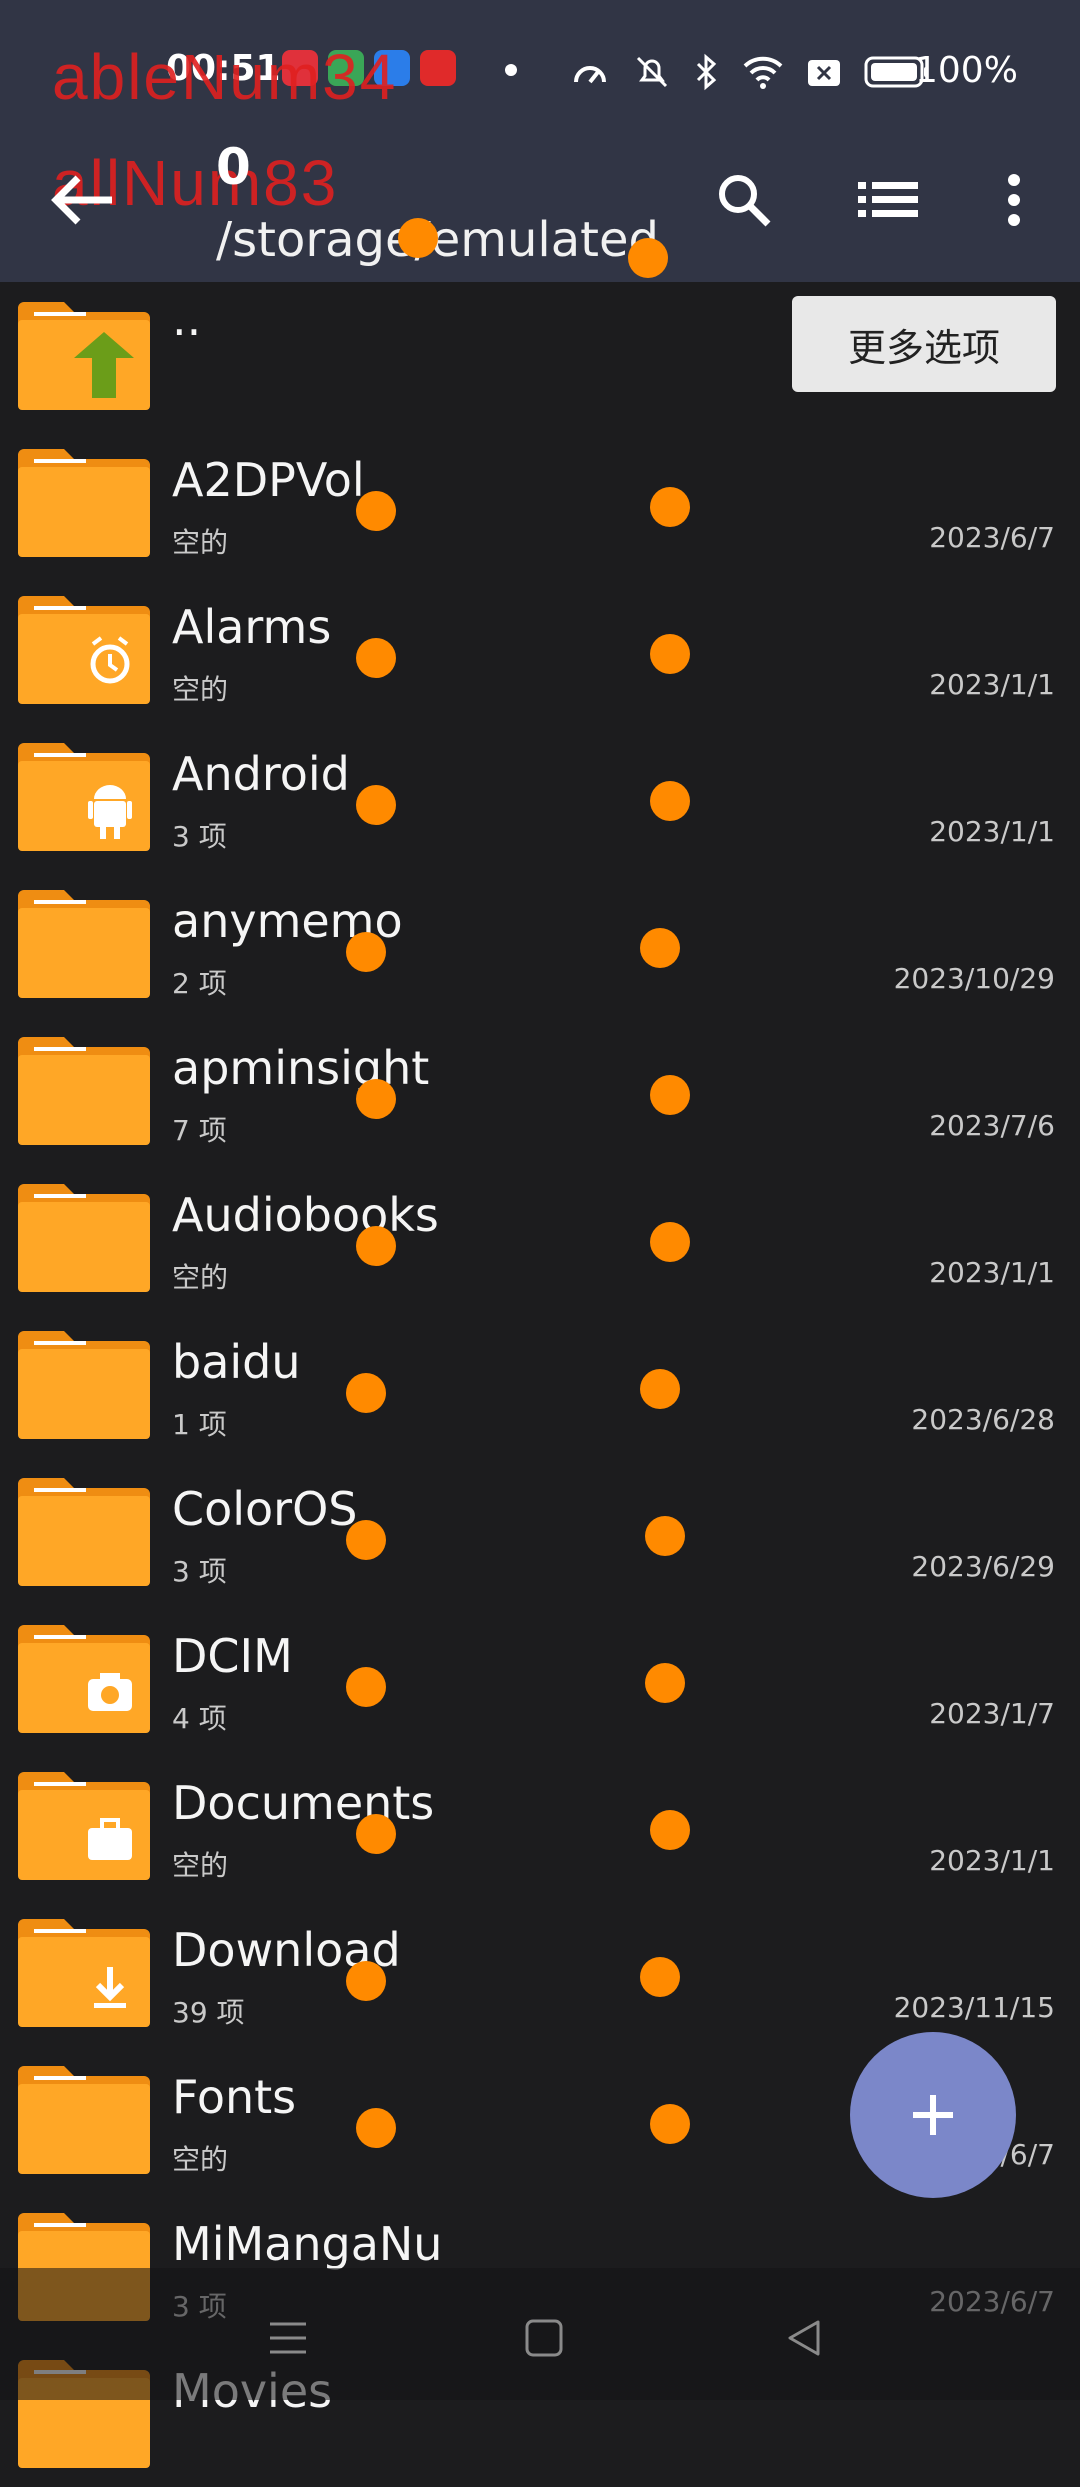 The image size is (1080, 2487). I want to click on parent-directory-label: .., so click(187, 319).